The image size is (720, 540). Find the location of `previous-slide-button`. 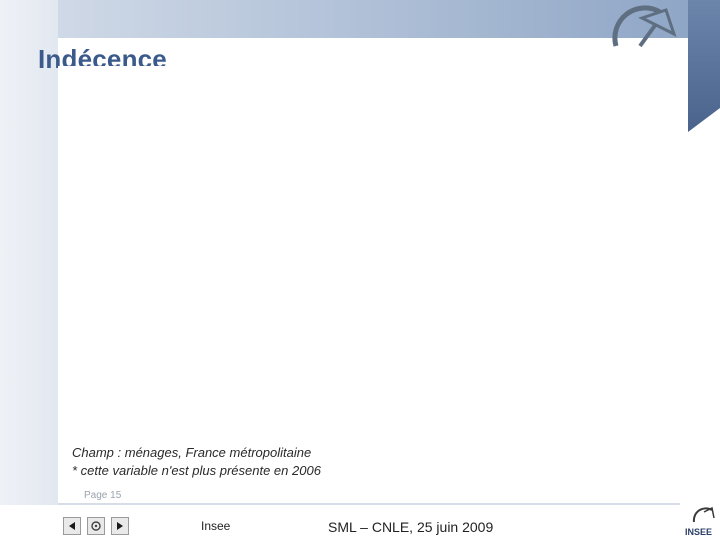

previous-slide-button is located at coordinates (72, 526).